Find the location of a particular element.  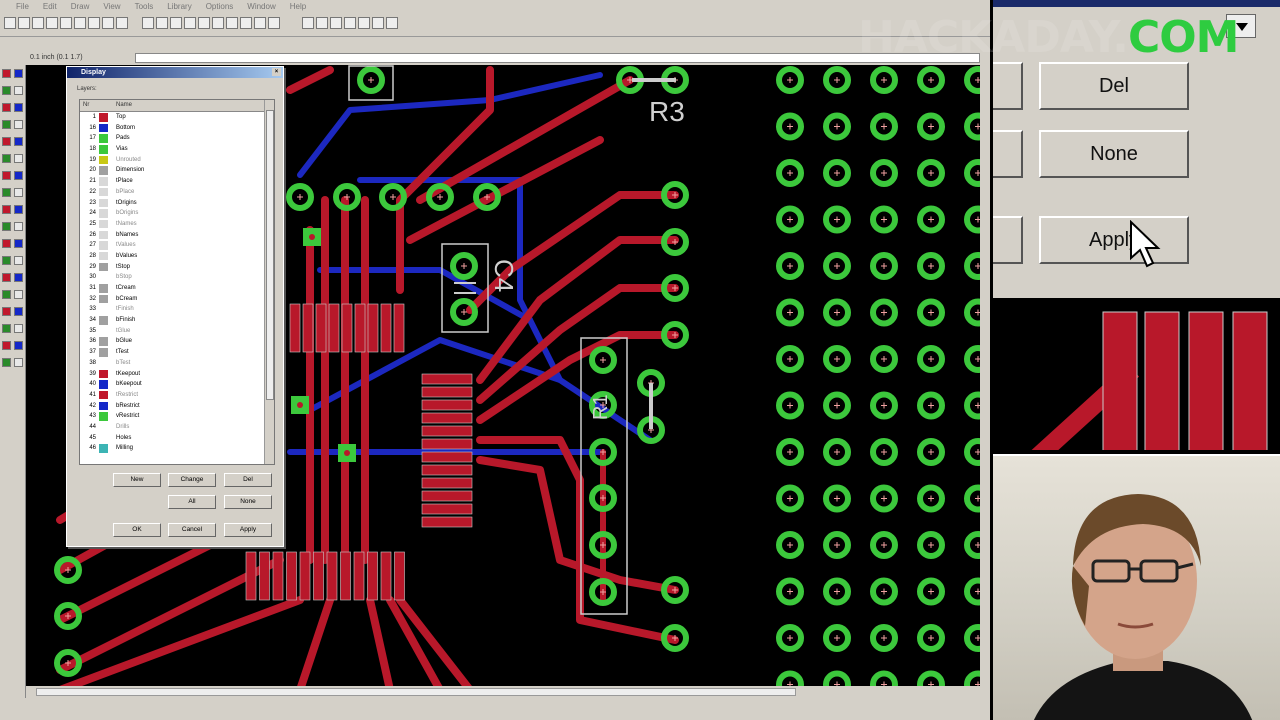

cancel-button: Cancel is located at coordinates (192, 530).